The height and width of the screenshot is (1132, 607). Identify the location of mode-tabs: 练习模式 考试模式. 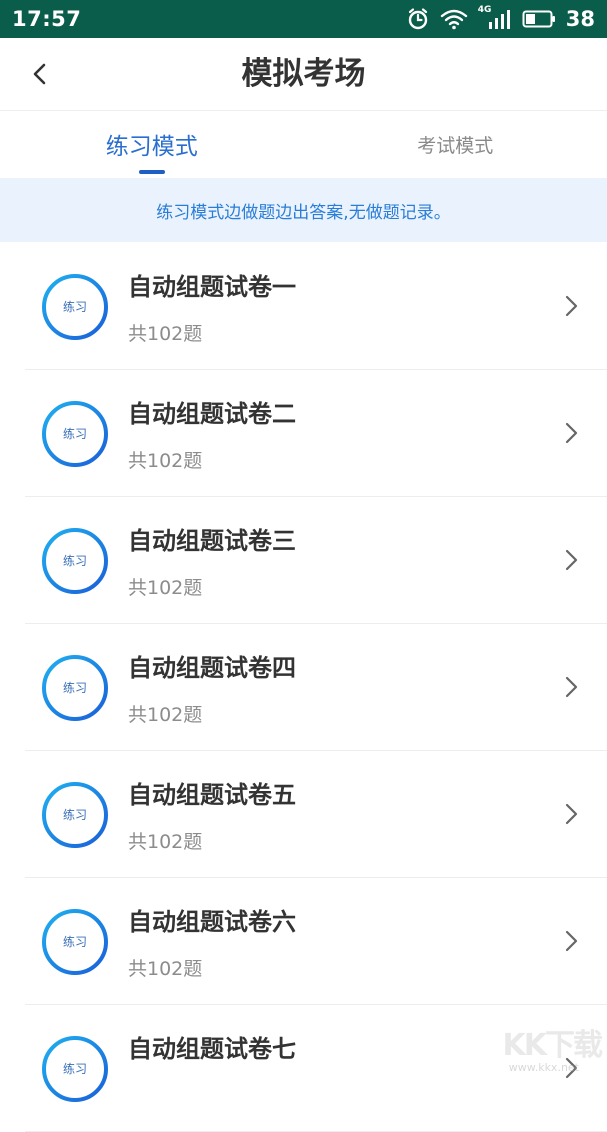
(303, 144).